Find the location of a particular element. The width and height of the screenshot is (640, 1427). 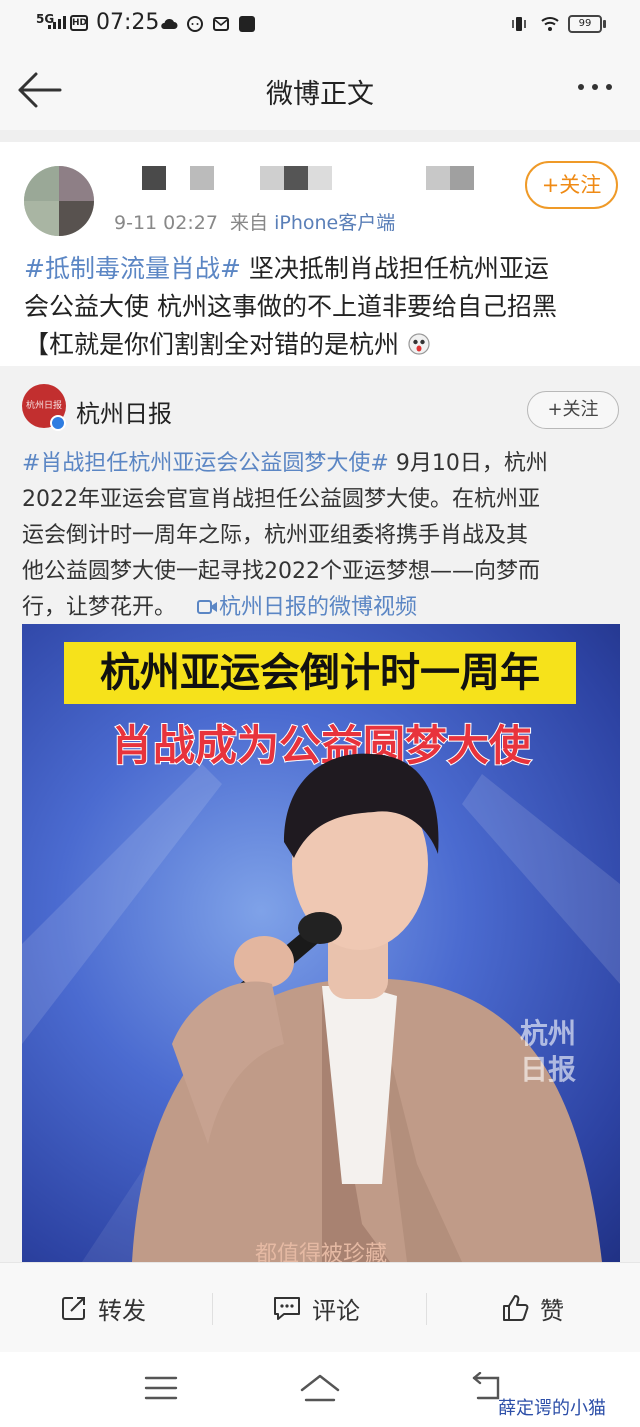

nav-header: 微博正文 is located at coordinates (320, 90).